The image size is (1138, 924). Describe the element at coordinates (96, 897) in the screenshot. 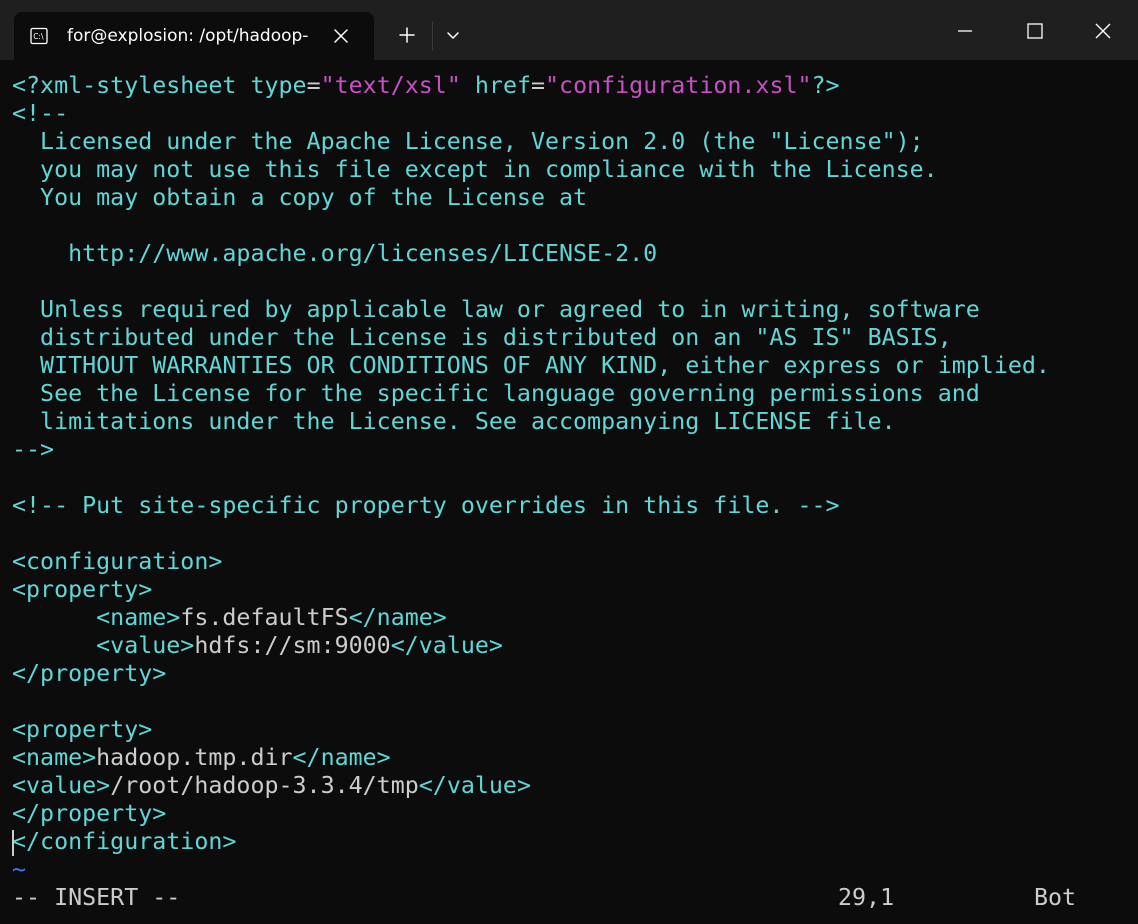

I see `vim-mode-indicator: -- INSERT --` at that location.